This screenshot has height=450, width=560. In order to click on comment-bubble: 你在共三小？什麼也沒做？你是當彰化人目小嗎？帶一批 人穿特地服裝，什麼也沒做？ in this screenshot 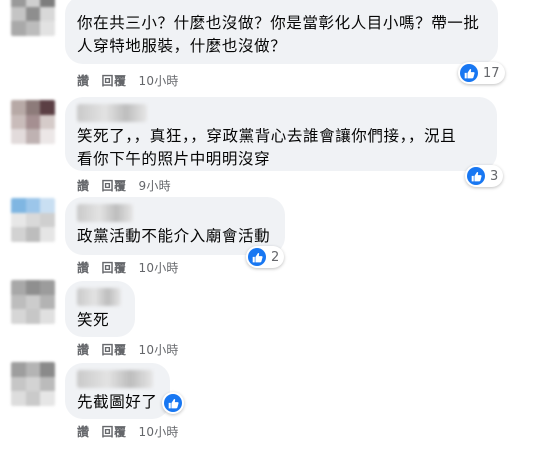, I will do `click(281, 32)`.